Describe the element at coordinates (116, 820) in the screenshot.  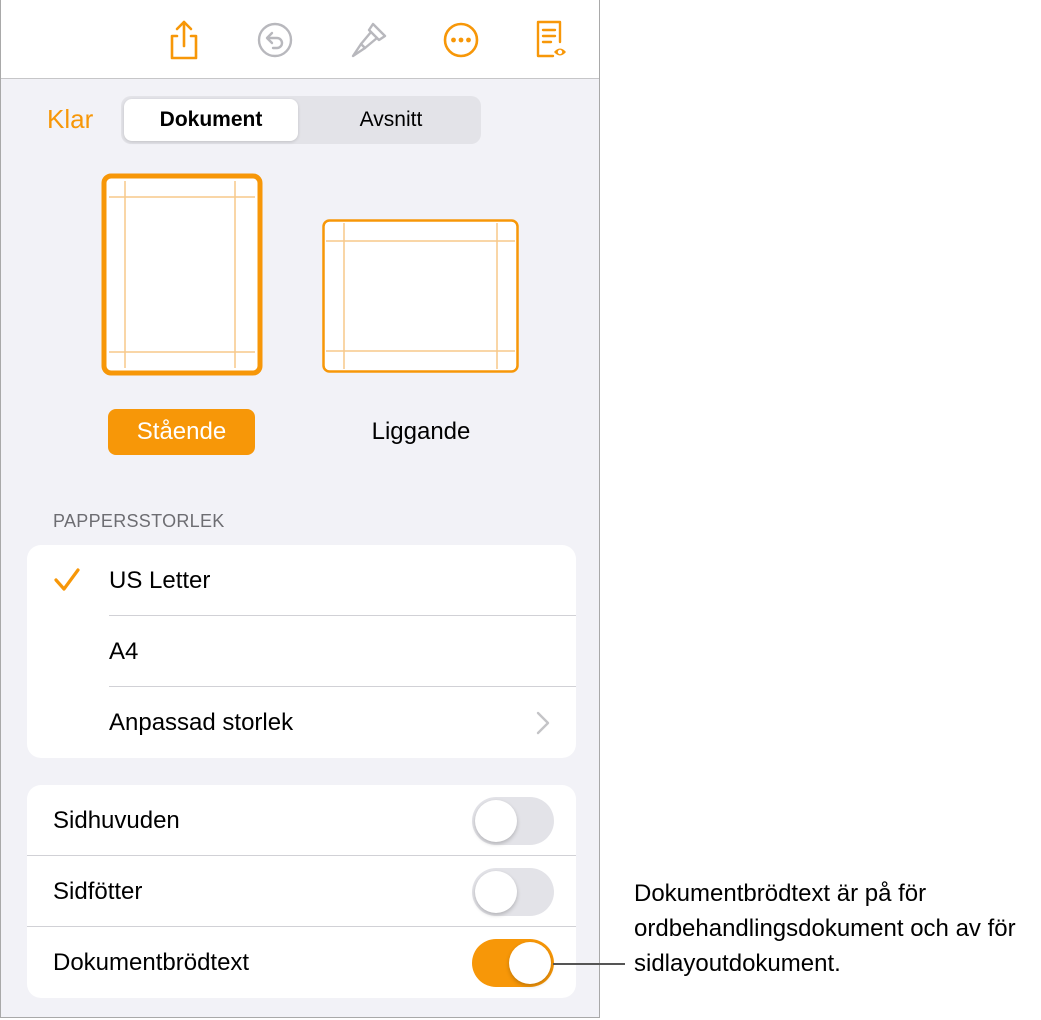
I see `headers-label: Sidhuvuden` at that location.